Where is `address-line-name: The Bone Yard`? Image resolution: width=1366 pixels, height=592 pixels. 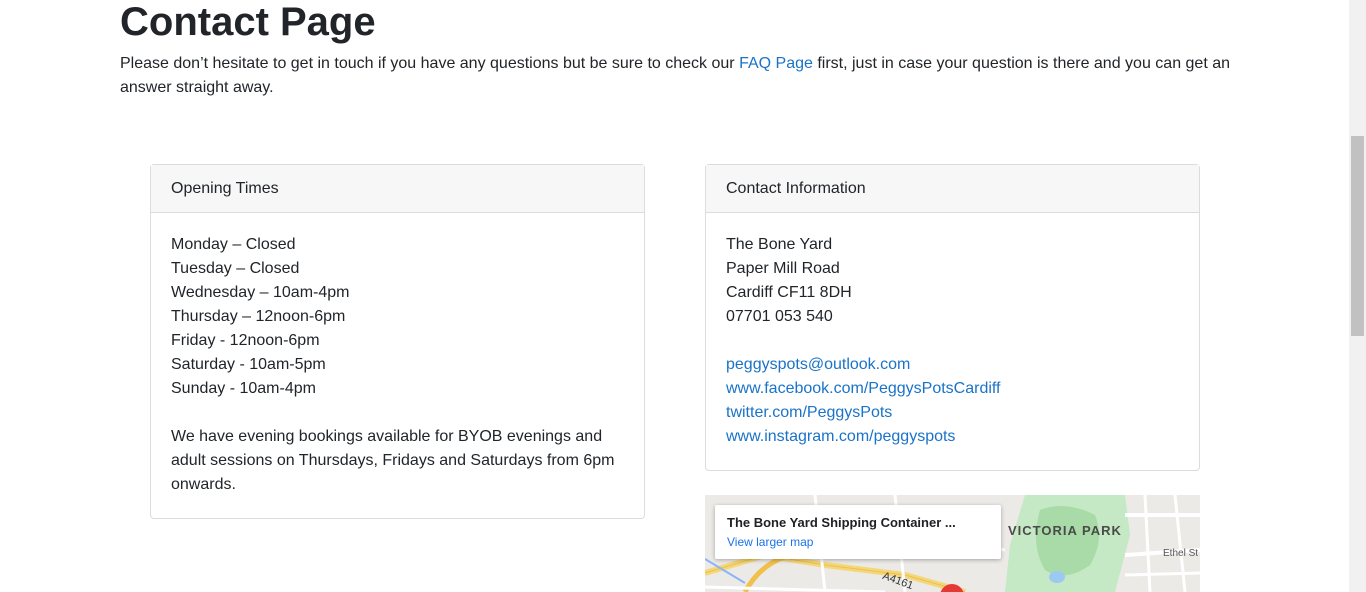
address-line-name: The Bone Yard is located at coordinates (779, 244).